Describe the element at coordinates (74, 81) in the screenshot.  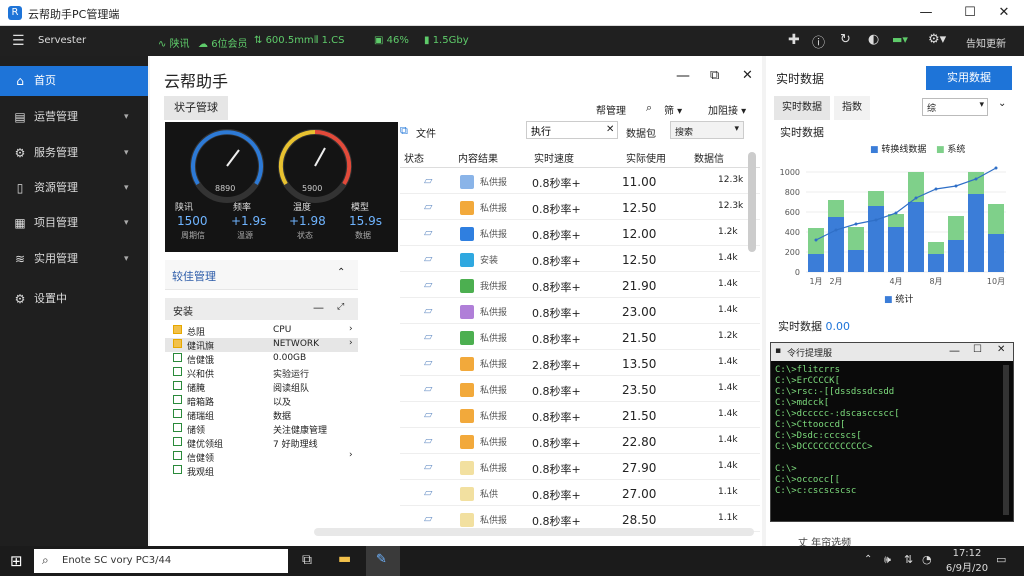
I see `sidebar-item-home: ⌂ 首页` at that location.